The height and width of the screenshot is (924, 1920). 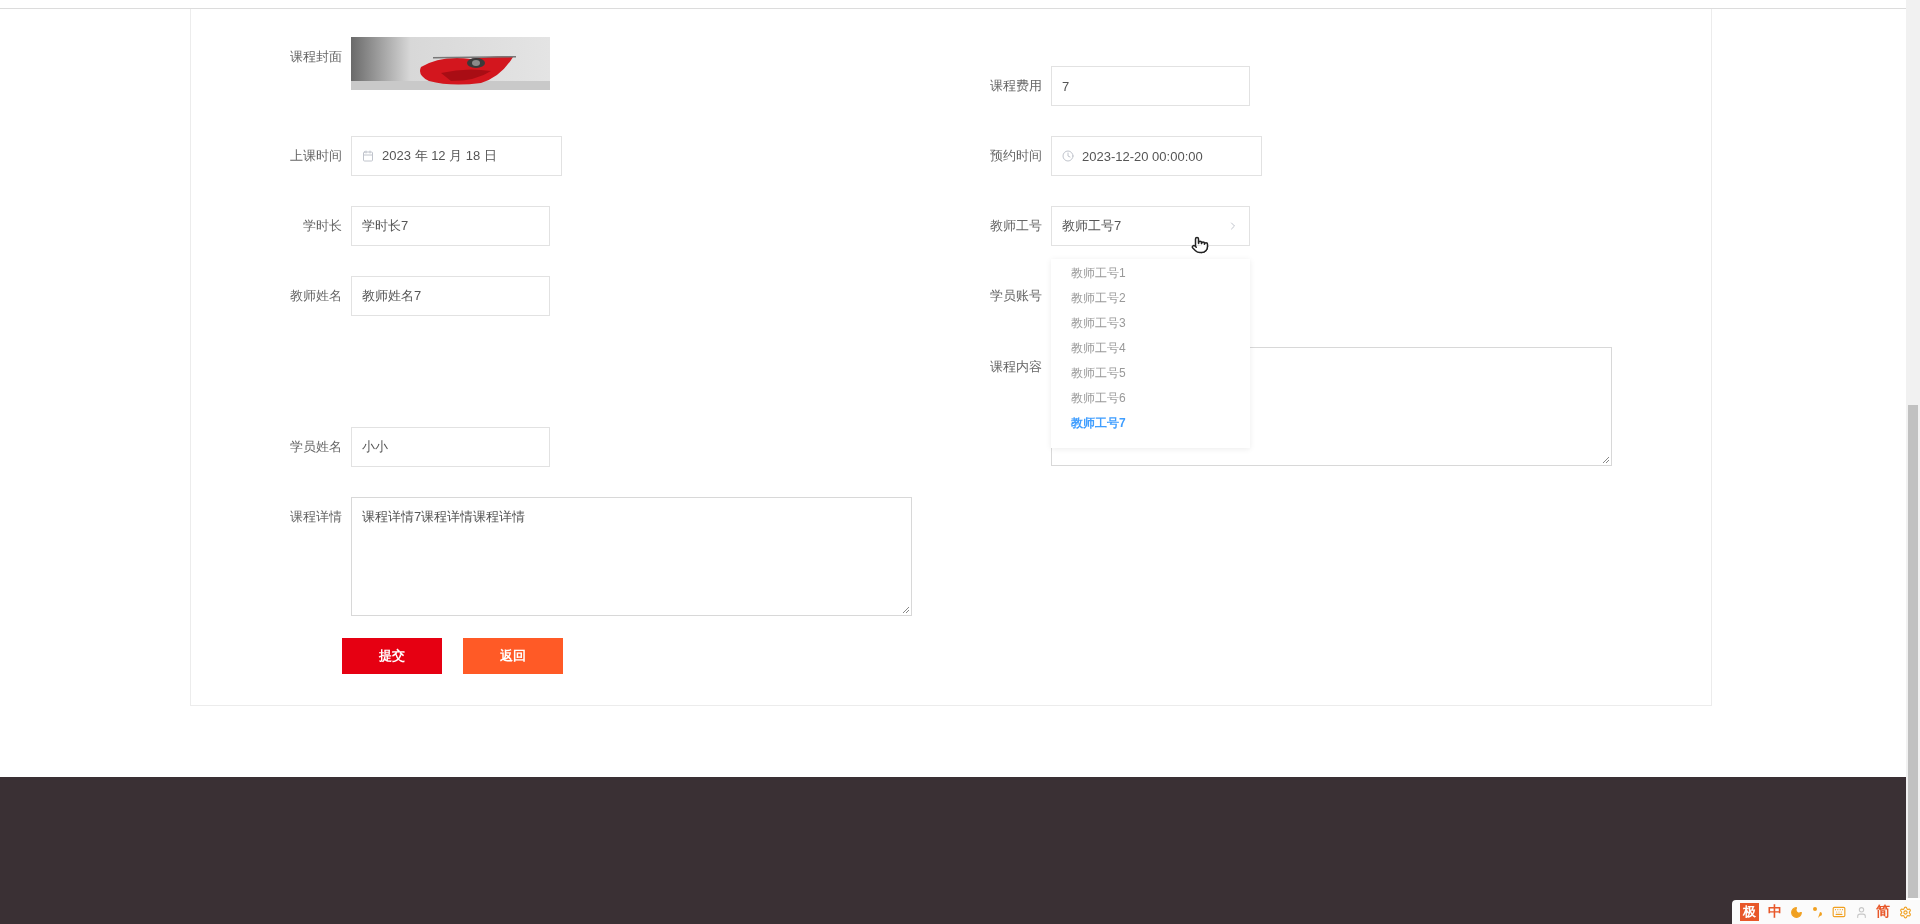 I want to click on dropdown-option: 教师工号3, so click(x=1150, y=323).